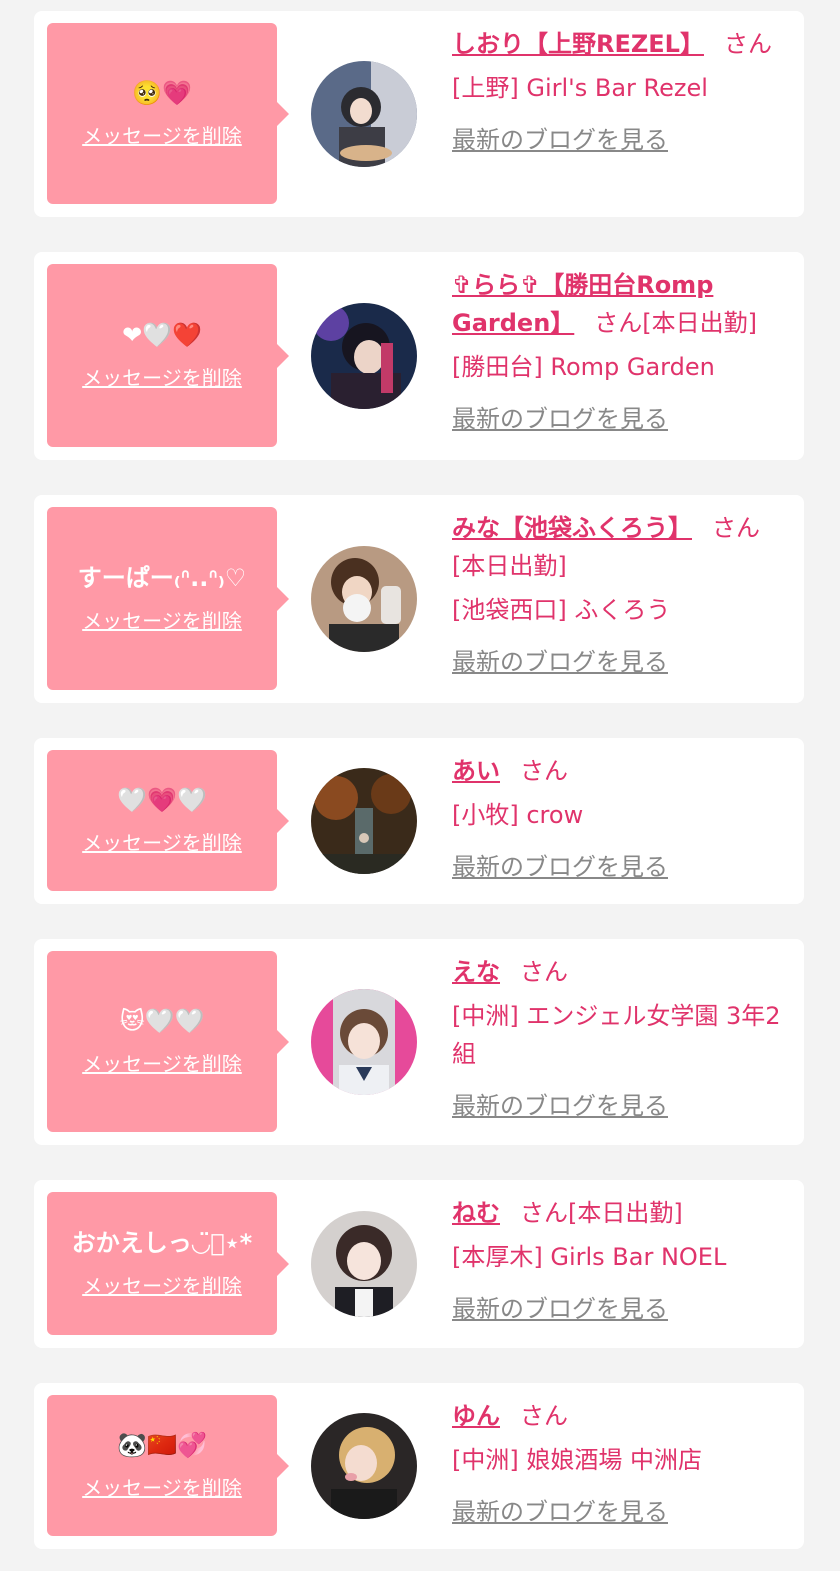 The height and width of the screenshot is (1571, 840). What do you see at coordinates (583, 367) in the screenshot?
I see `shop-name: [勝田台] Romp Garden` at bounding box center [583, 367].